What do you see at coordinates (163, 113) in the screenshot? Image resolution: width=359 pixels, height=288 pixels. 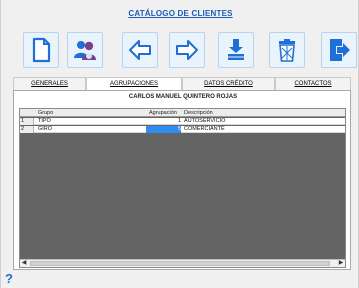 I see `column-header-agrupacion: Agrupación` at bounding box center [163, 113].